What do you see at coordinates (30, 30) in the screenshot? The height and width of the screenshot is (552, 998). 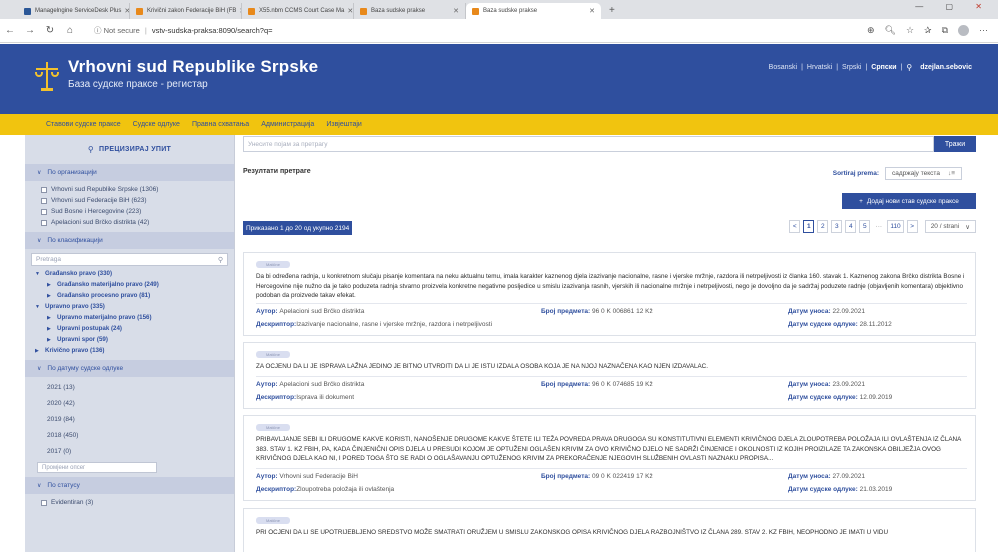 I see `forward-icon: →` at bounding box center [30, 30].